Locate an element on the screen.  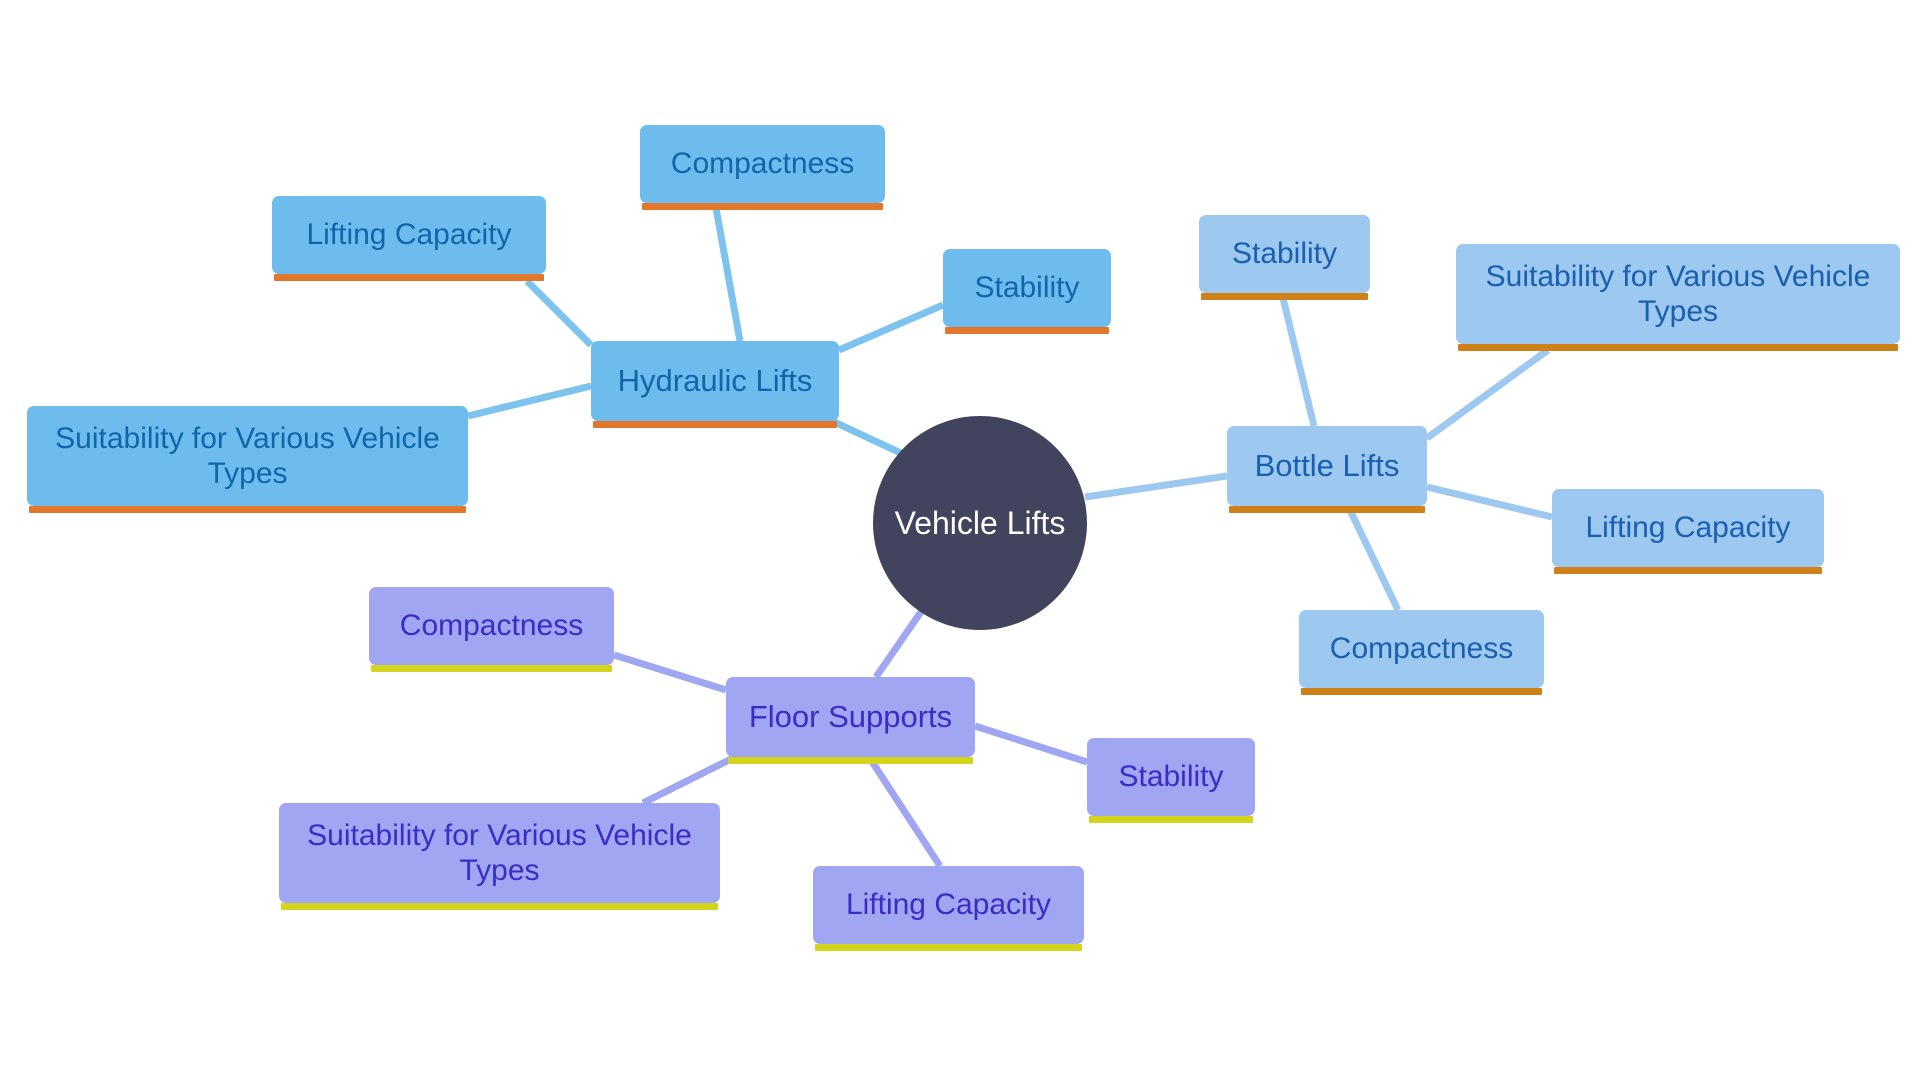
node-floor-main: Floor Supports is located at coordinates (850, 720).